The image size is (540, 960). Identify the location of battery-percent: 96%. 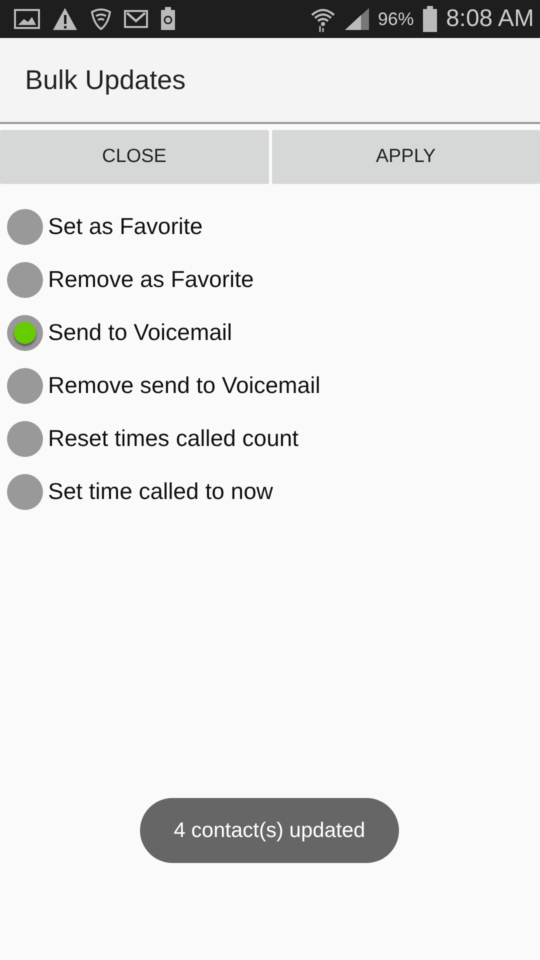
(396, 19).